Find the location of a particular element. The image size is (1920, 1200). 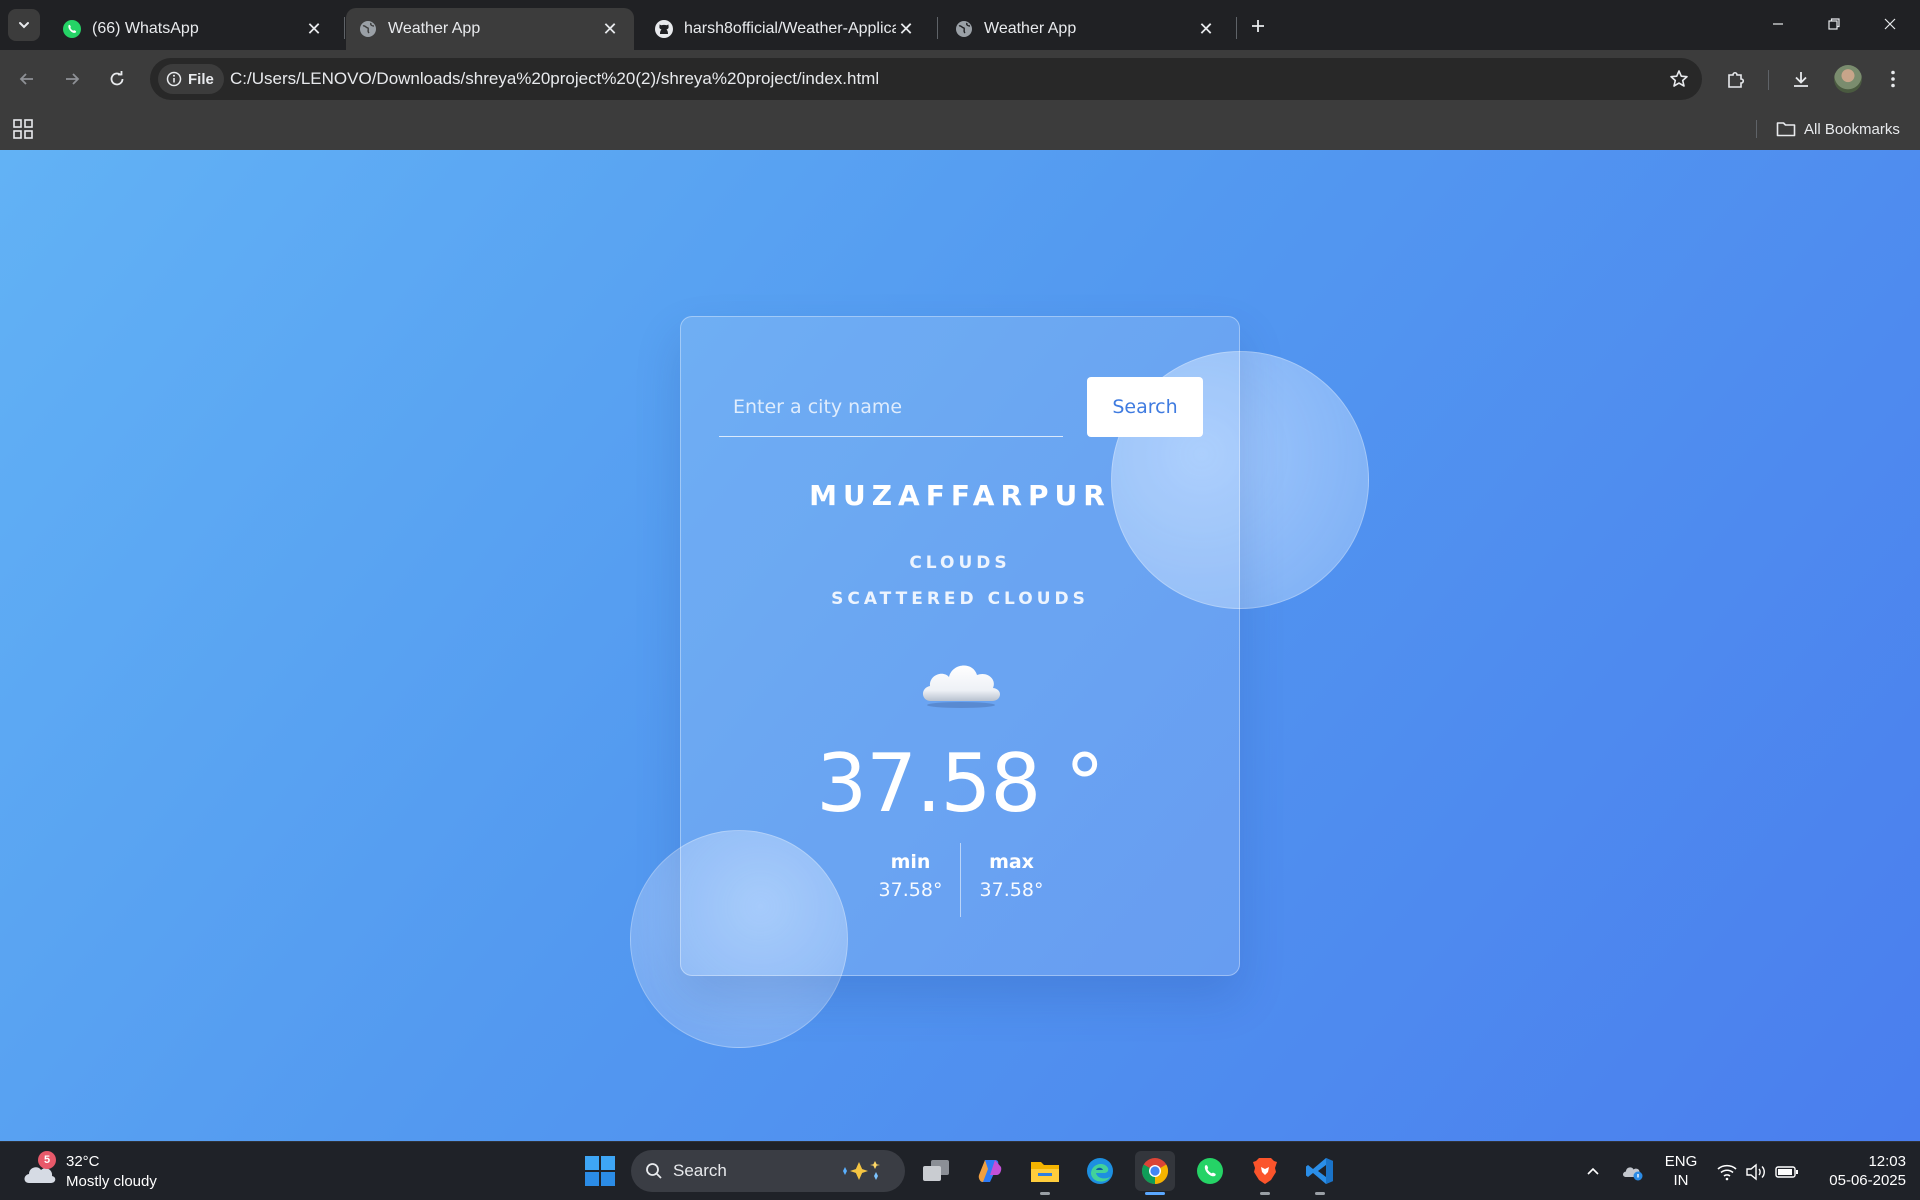

search-button: Search is located at coordinates (1145, 407).